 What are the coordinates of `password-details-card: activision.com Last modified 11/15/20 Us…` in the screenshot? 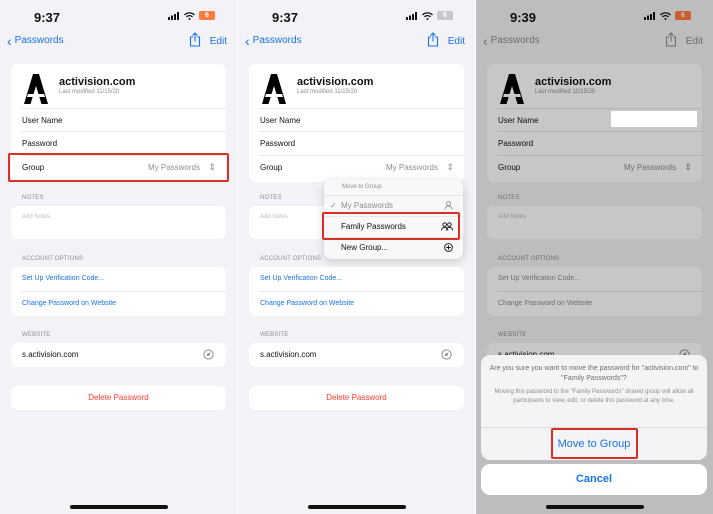 It's located at (356, 123).